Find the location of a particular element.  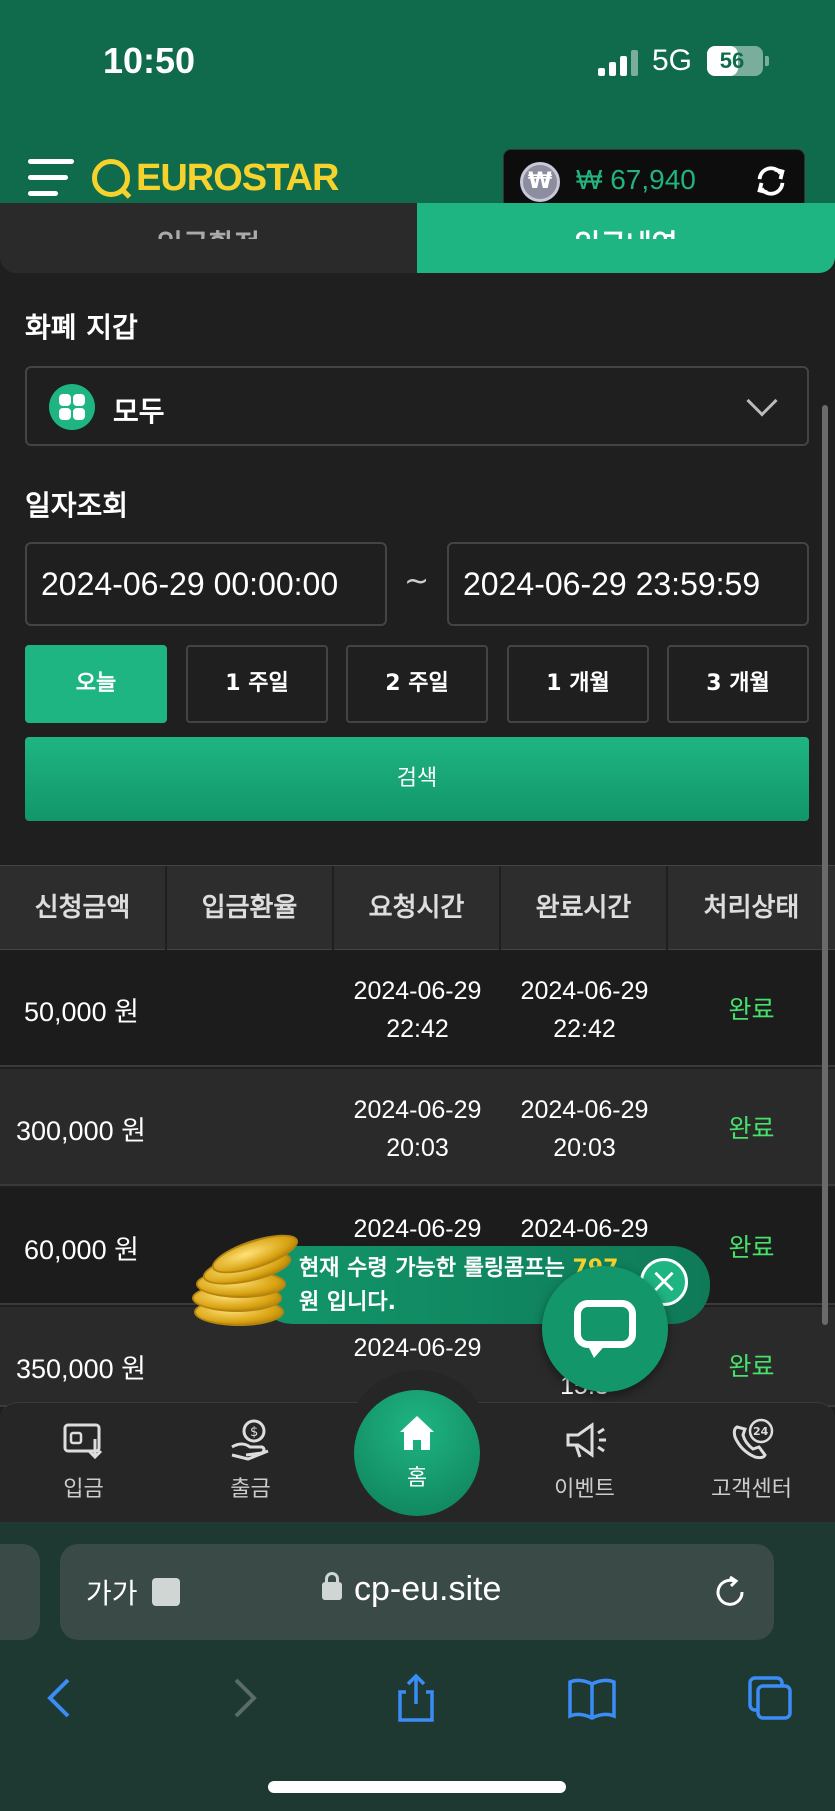

forward-icon is located at coordinates (242, 1698).